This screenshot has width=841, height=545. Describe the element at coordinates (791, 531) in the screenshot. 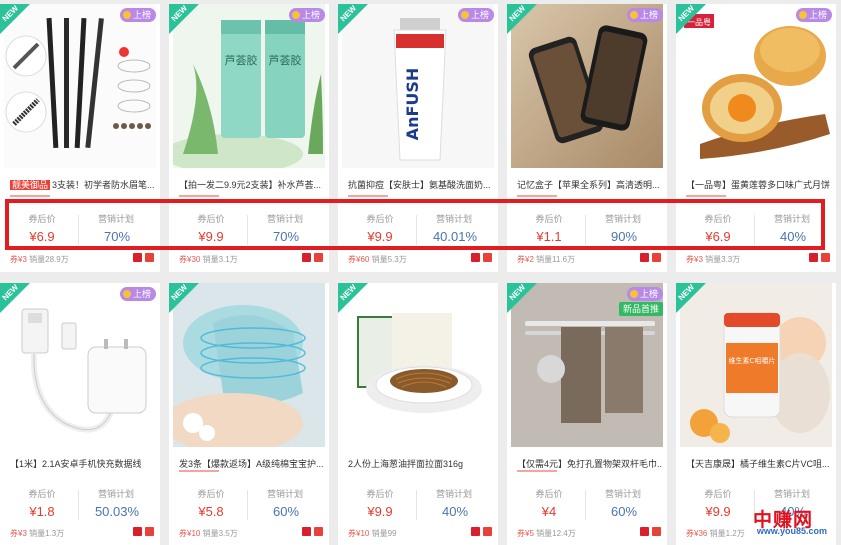

I see `watermark-url: www.you85.com` at that location.